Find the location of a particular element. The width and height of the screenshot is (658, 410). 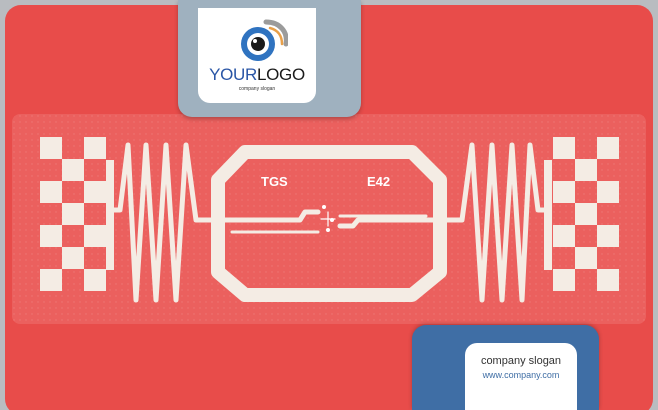

logo-wordmark: YOURLOGO is located at coordinates (257, 75).